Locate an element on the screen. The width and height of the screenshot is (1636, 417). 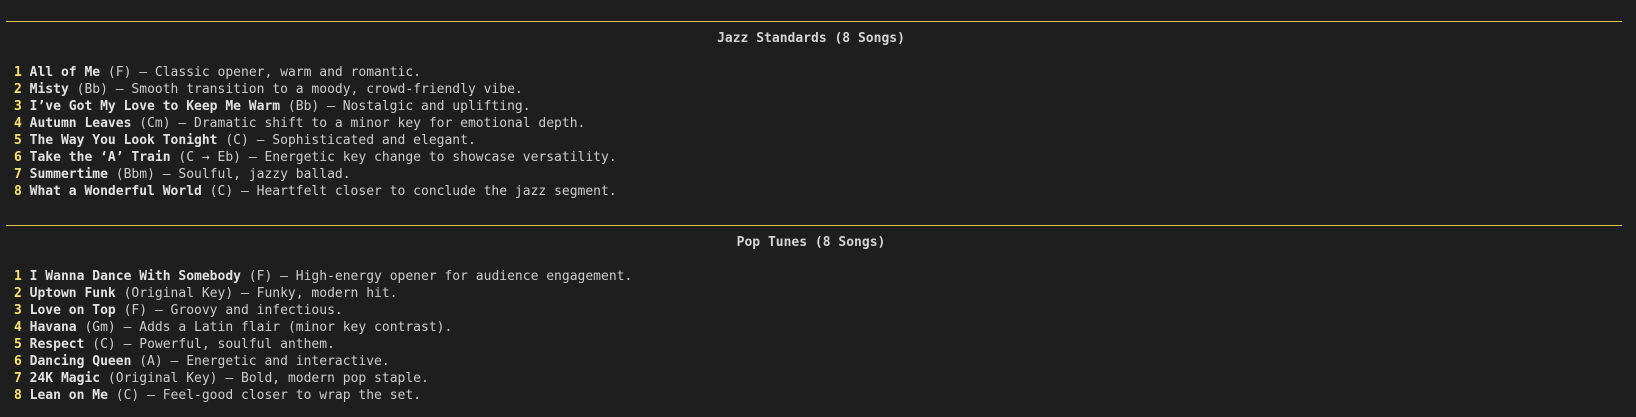
song-title: Misty is located at coordinates (49, 89).